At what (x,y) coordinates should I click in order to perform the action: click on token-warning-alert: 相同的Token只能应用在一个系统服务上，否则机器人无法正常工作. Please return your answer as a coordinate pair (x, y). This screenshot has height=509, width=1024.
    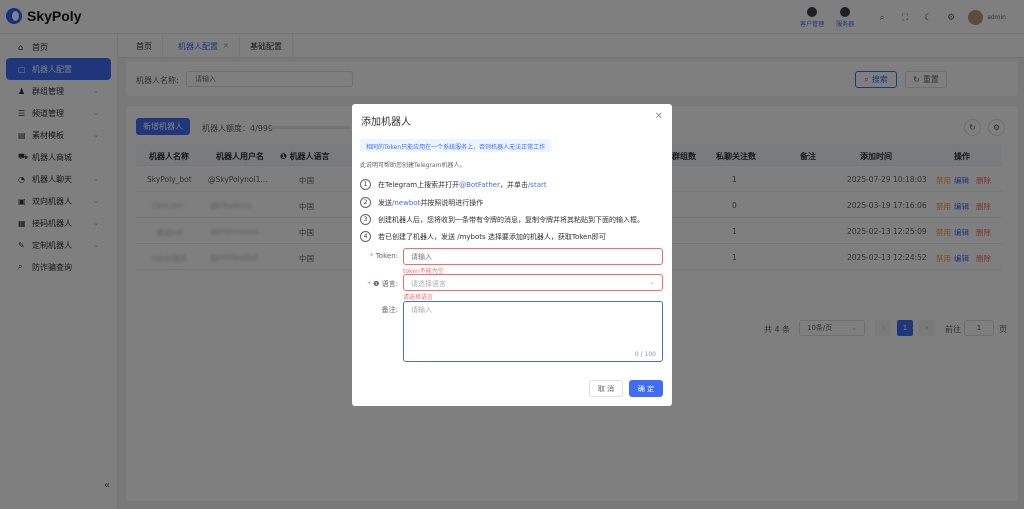
    Looking at the image, I should click on (456, 145).